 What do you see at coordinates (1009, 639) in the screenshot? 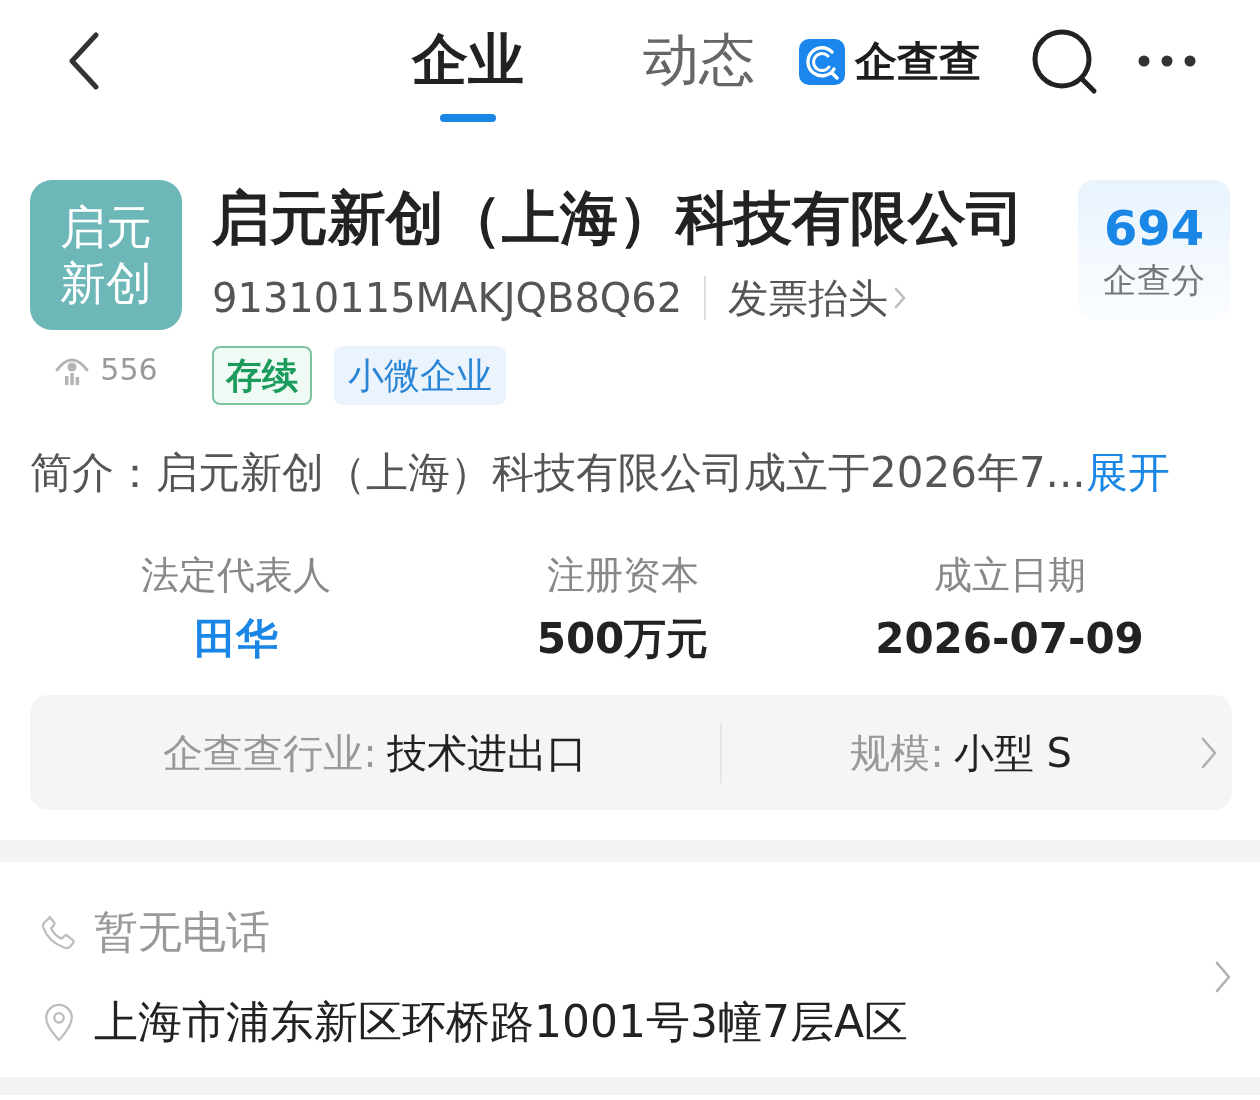
I see `fact-value: 2026-07-09` at bounding box center [1009, 639].